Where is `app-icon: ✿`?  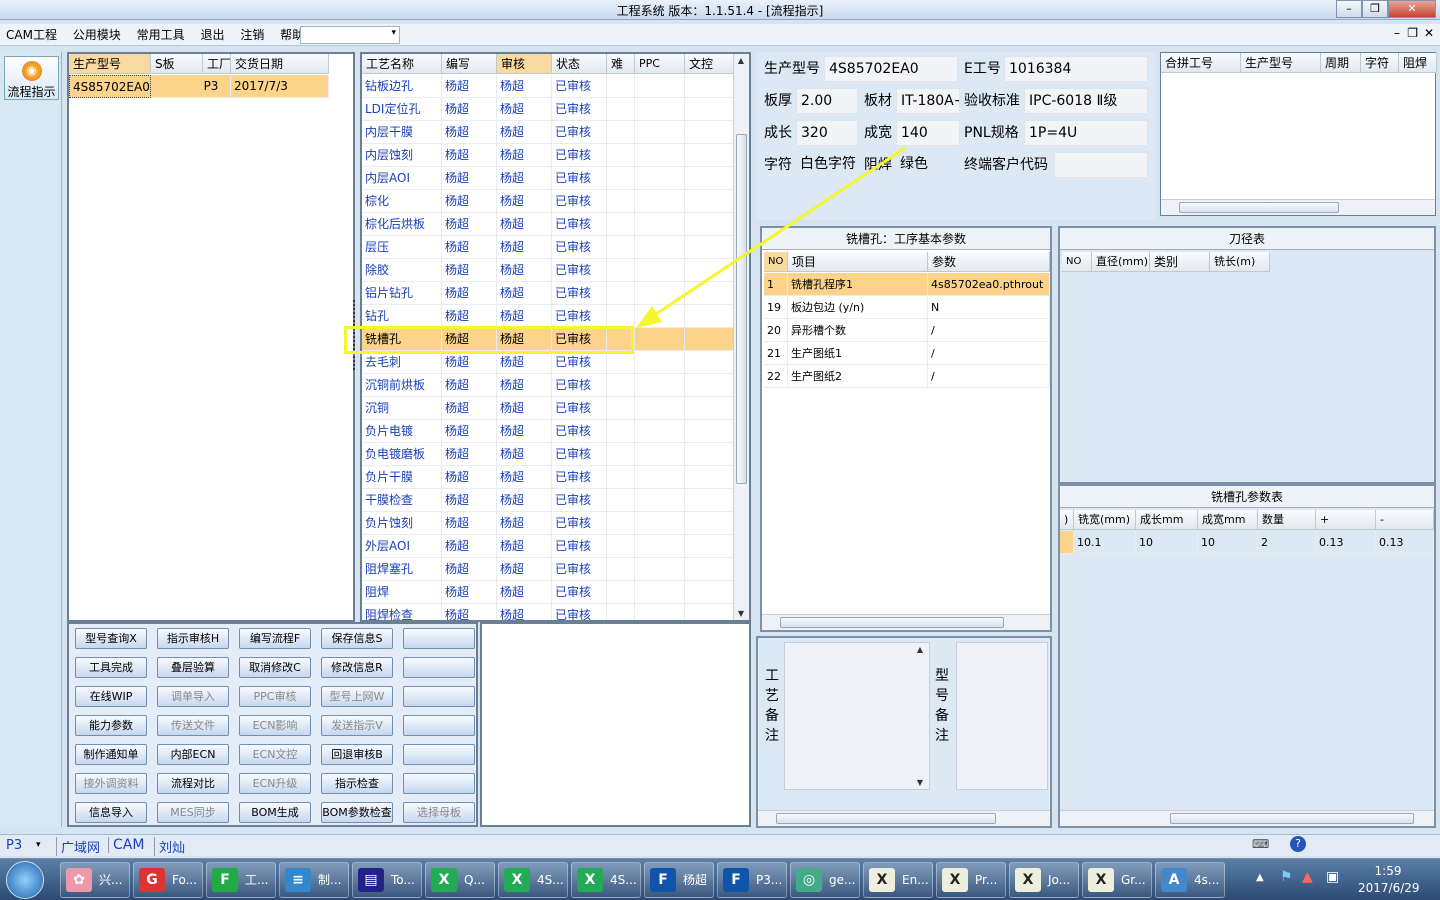
app-icon: ✿ is located at coordinates (79, 880).